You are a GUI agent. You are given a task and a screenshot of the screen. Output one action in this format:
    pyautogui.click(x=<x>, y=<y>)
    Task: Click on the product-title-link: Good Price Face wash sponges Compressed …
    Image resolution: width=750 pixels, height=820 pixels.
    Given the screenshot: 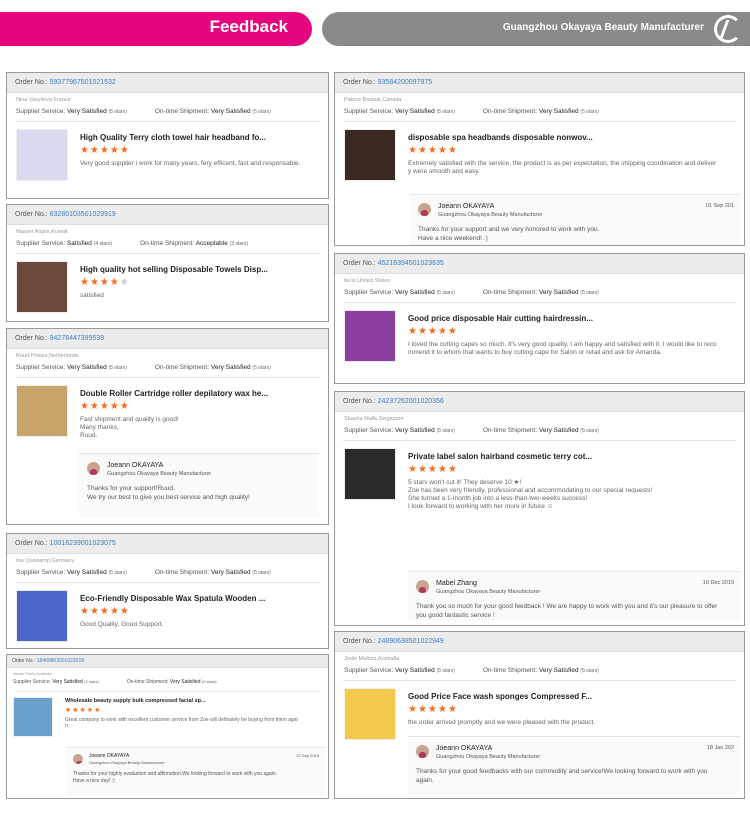 What is the action you would take?
    pyautogui.click(x=500, y=696)
    